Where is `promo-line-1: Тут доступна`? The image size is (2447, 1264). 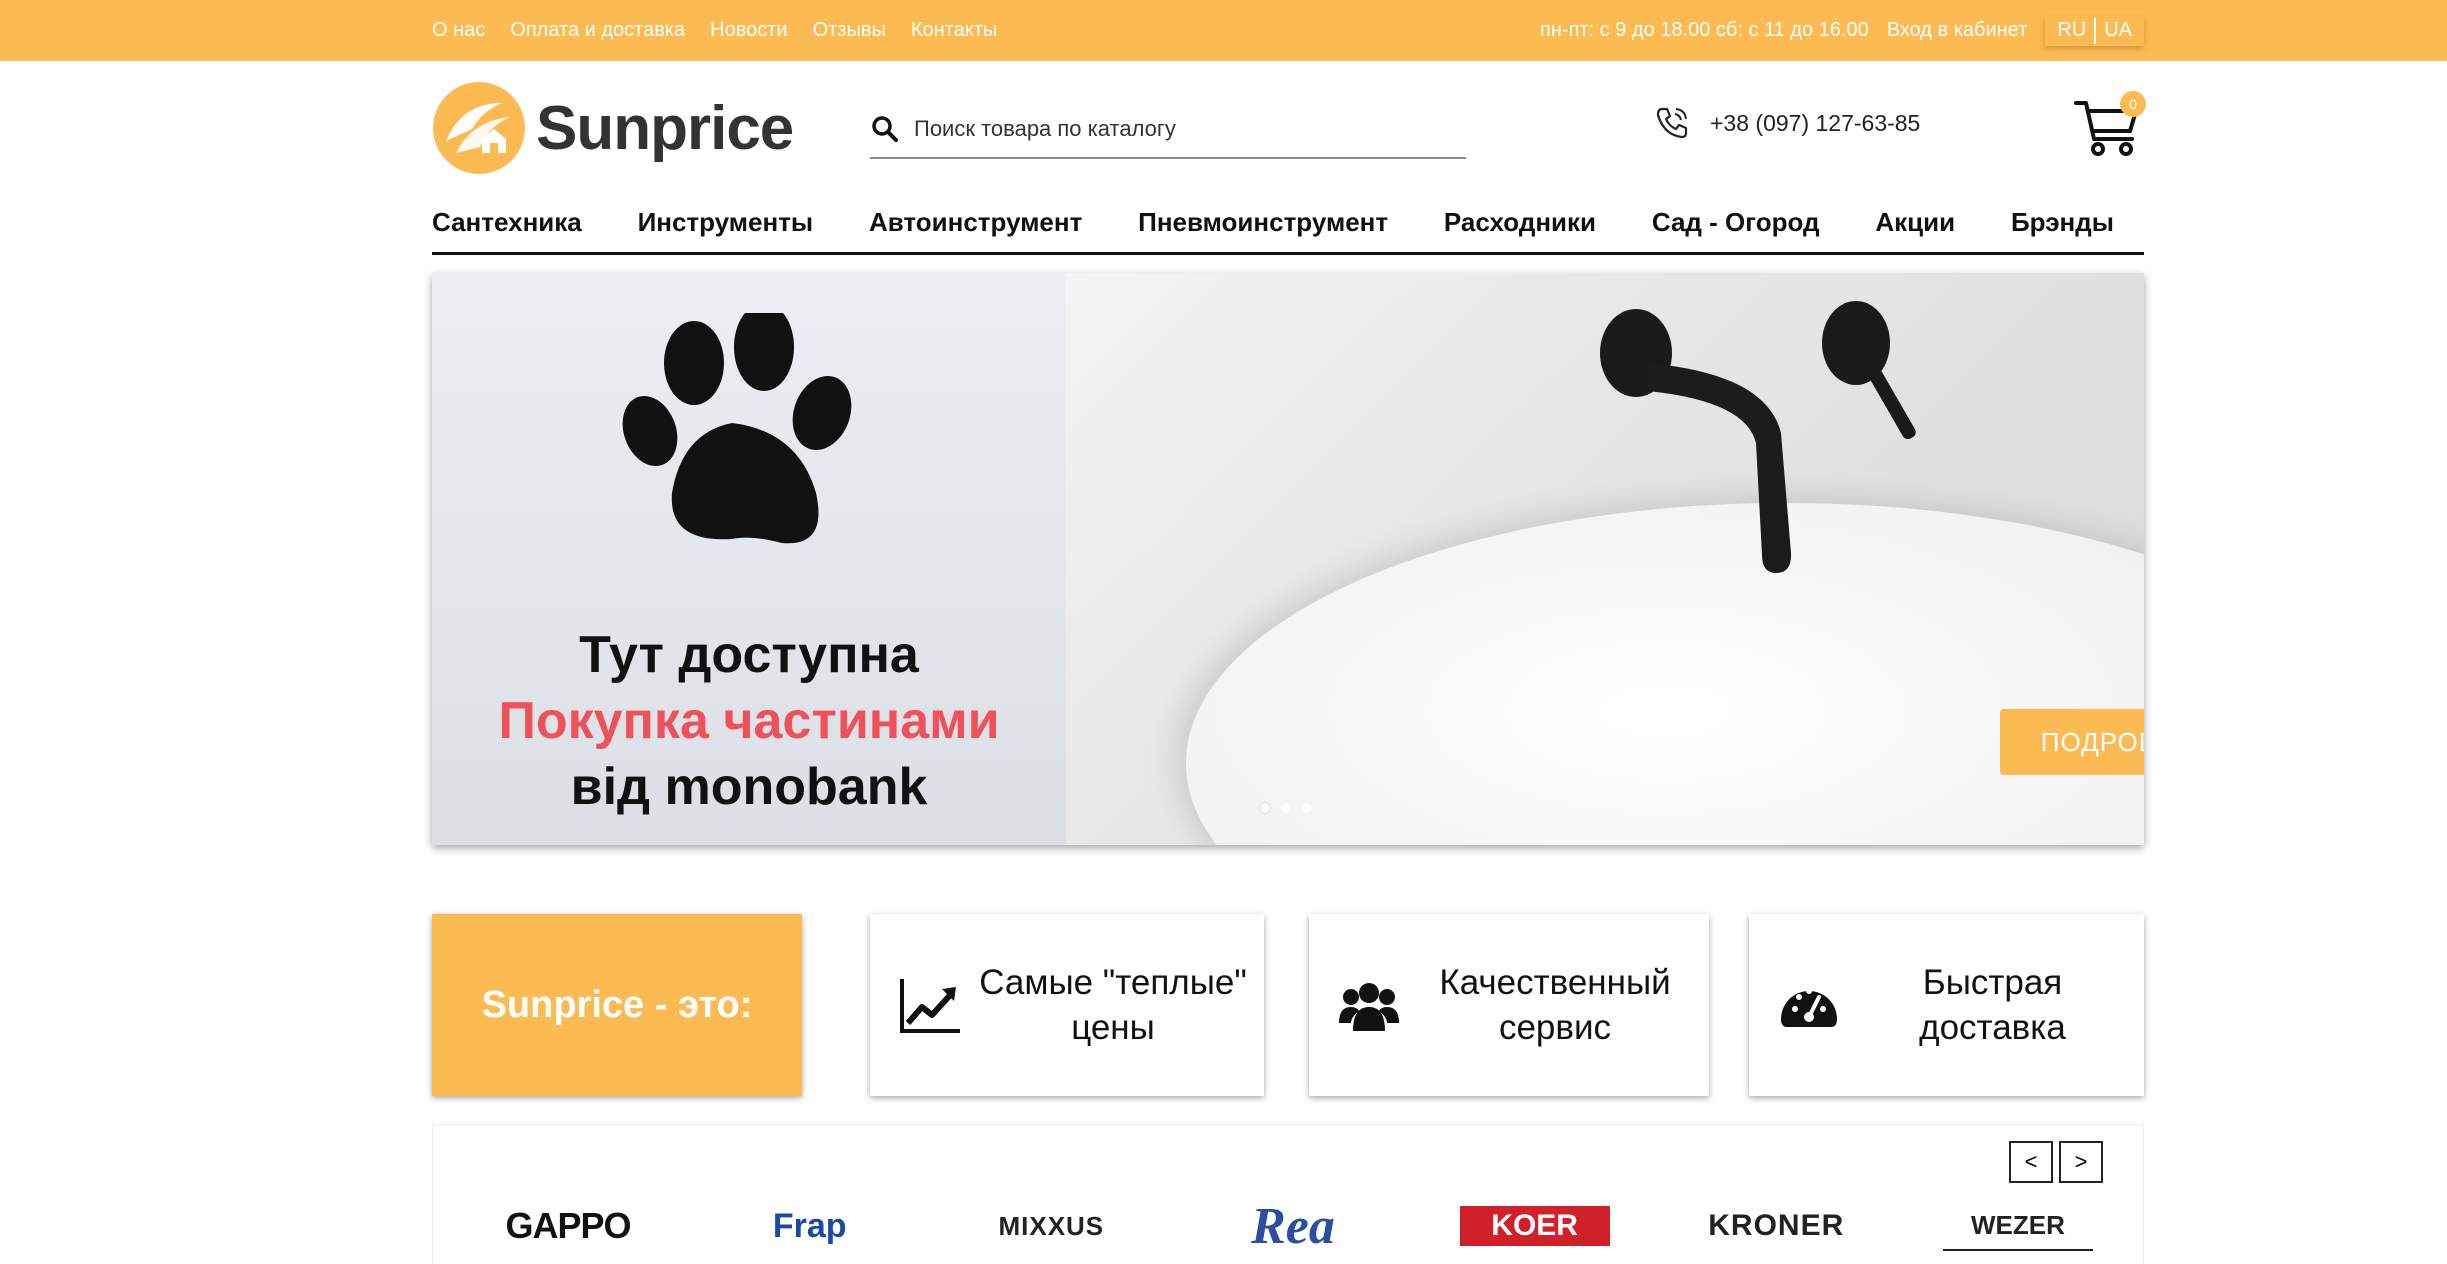 promo-line-1: Тут доступна is located at coordinates (749, 655).